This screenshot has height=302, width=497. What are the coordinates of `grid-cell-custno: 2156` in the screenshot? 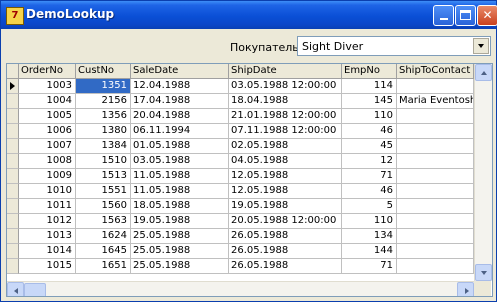 It's located at (103, 101).